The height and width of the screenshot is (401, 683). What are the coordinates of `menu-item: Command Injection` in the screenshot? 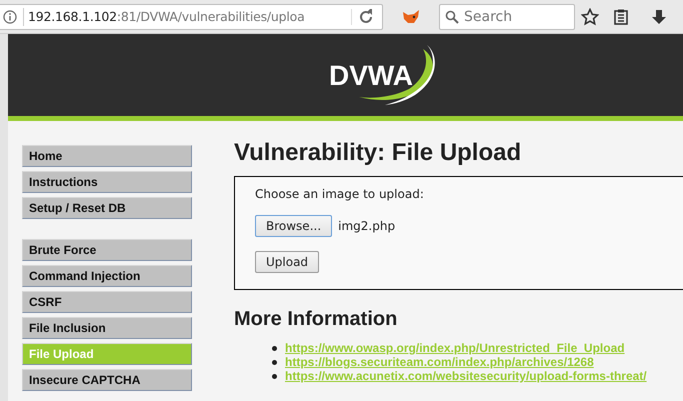 It's located at (107, 276).